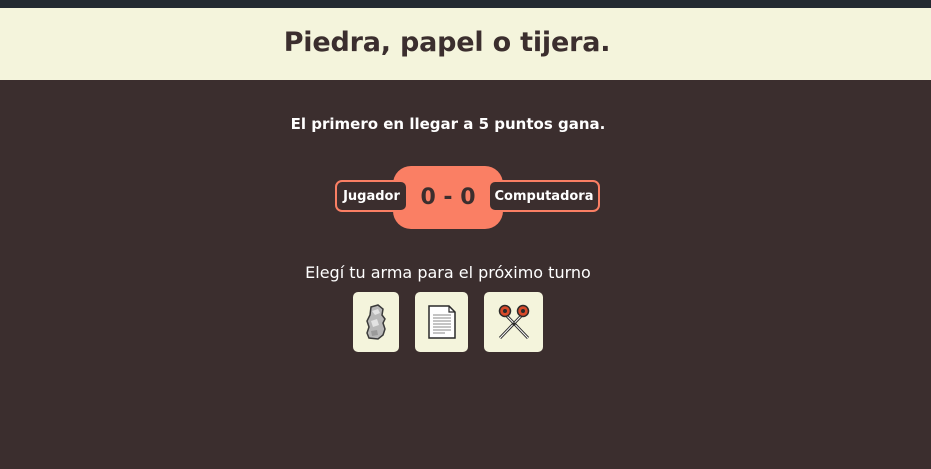  I want to click on score-pill, so click(448, 197).